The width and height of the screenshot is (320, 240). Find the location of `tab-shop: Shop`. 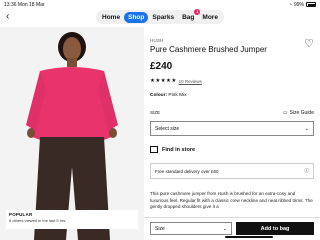

tab-shop: Shop is located at coordinates (136, 17).